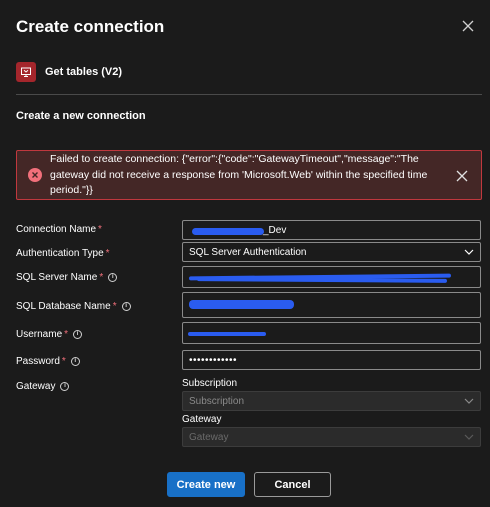 Image resolution: width=490 pixels, height=507 pixels. What do you see at coordinates (331, 230) in the screenshot?
I see `connection-name-input: _Dev` at bounding box center [331, 230].